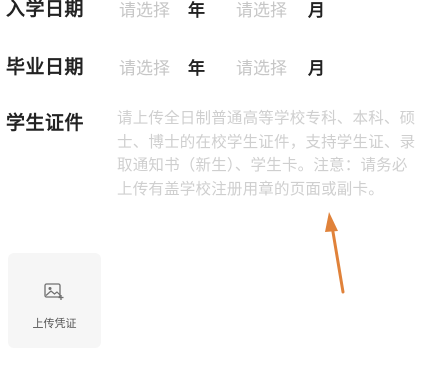 The height and width of the screenshot is (369, 439). What do you see at coordinates (45, 67) in the screenshot?
I see `graduation-date-label: 毕业日期` at bounding box center [45, 67].